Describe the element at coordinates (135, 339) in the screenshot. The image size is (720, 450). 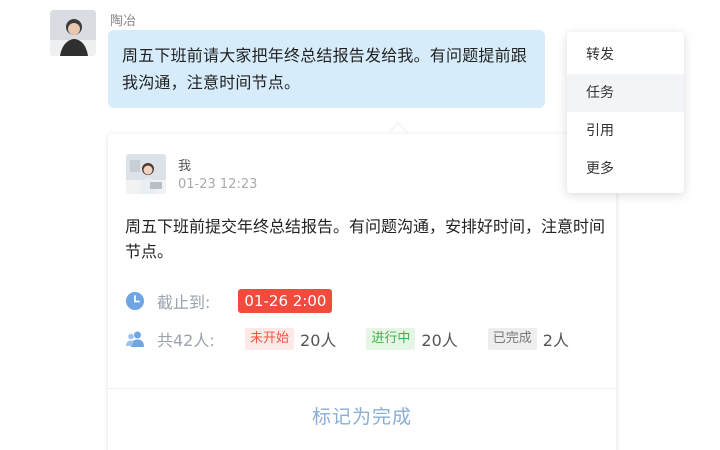
I see `people-icon` at that location.